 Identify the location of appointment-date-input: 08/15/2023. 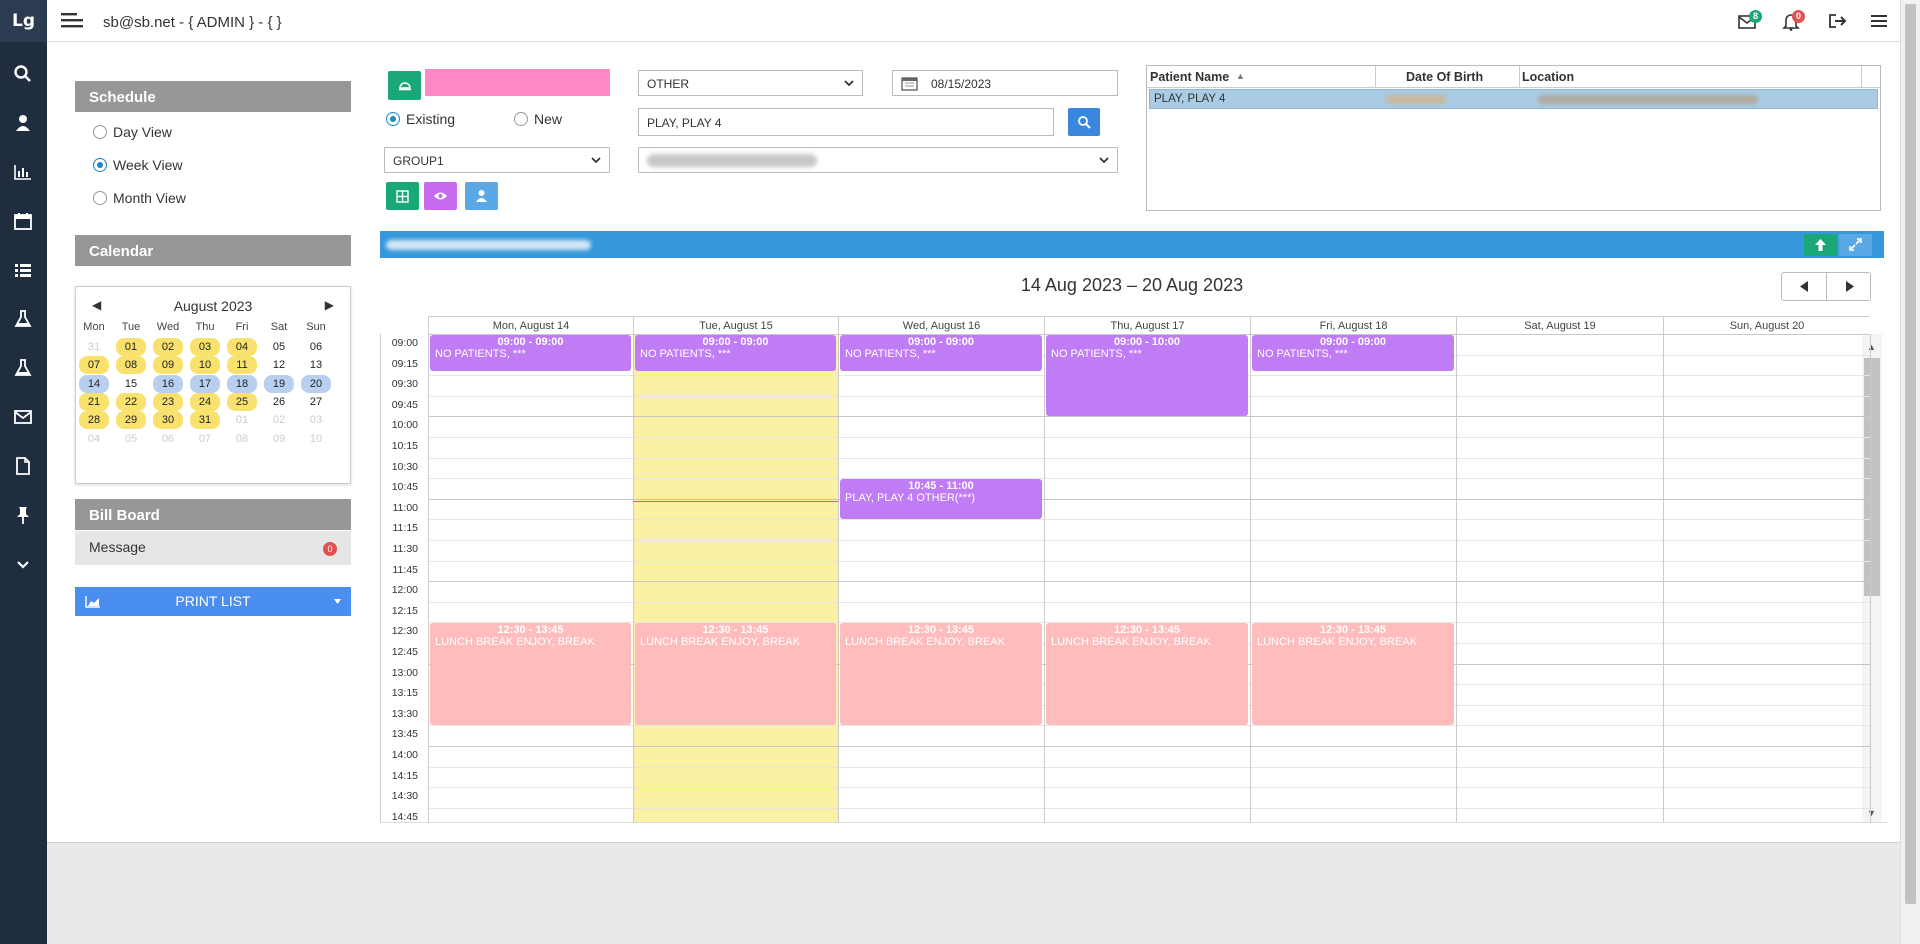
(1005, 83).